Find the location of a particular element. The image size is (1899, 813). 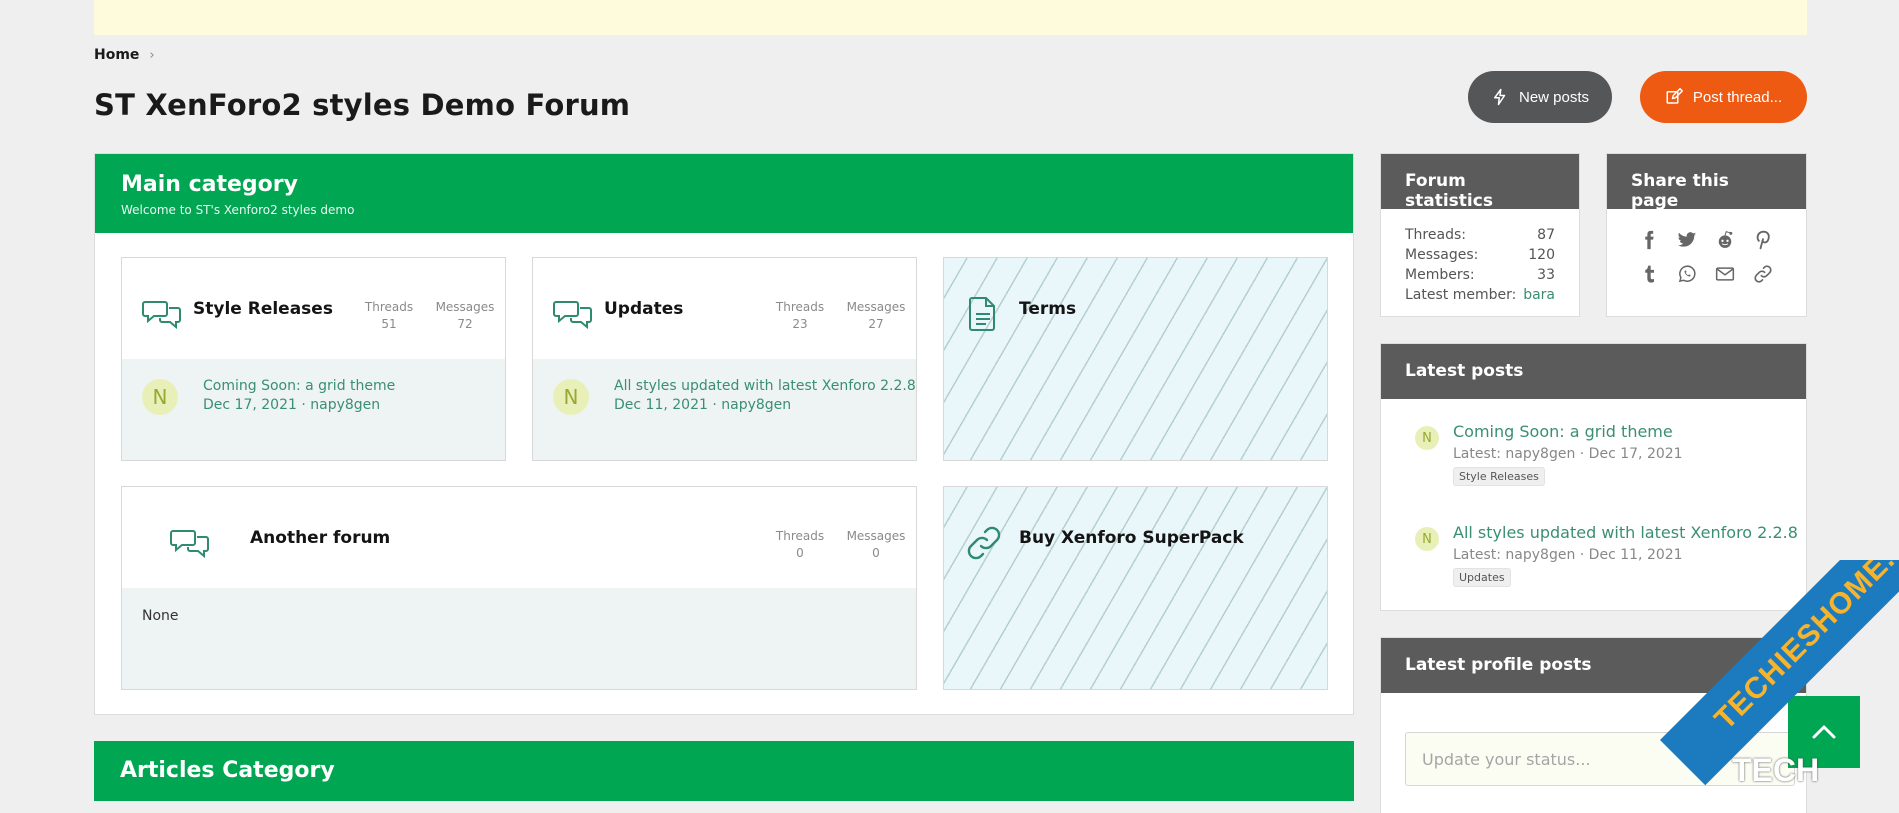

threads-count: 0 is located at coordinates (800, 553).